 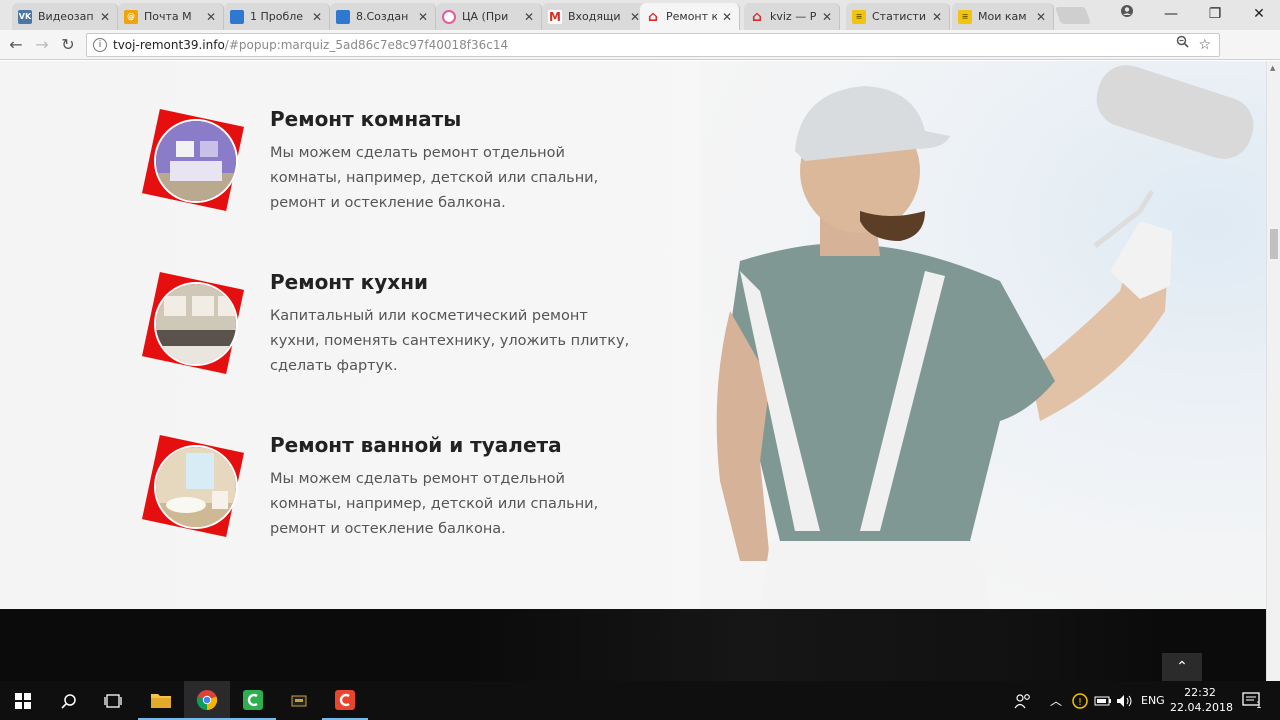 What do you see at coordinates (1259, 705) in the screenshot?
I see `notifications-count: 1` at bounding box center [1259, 705].